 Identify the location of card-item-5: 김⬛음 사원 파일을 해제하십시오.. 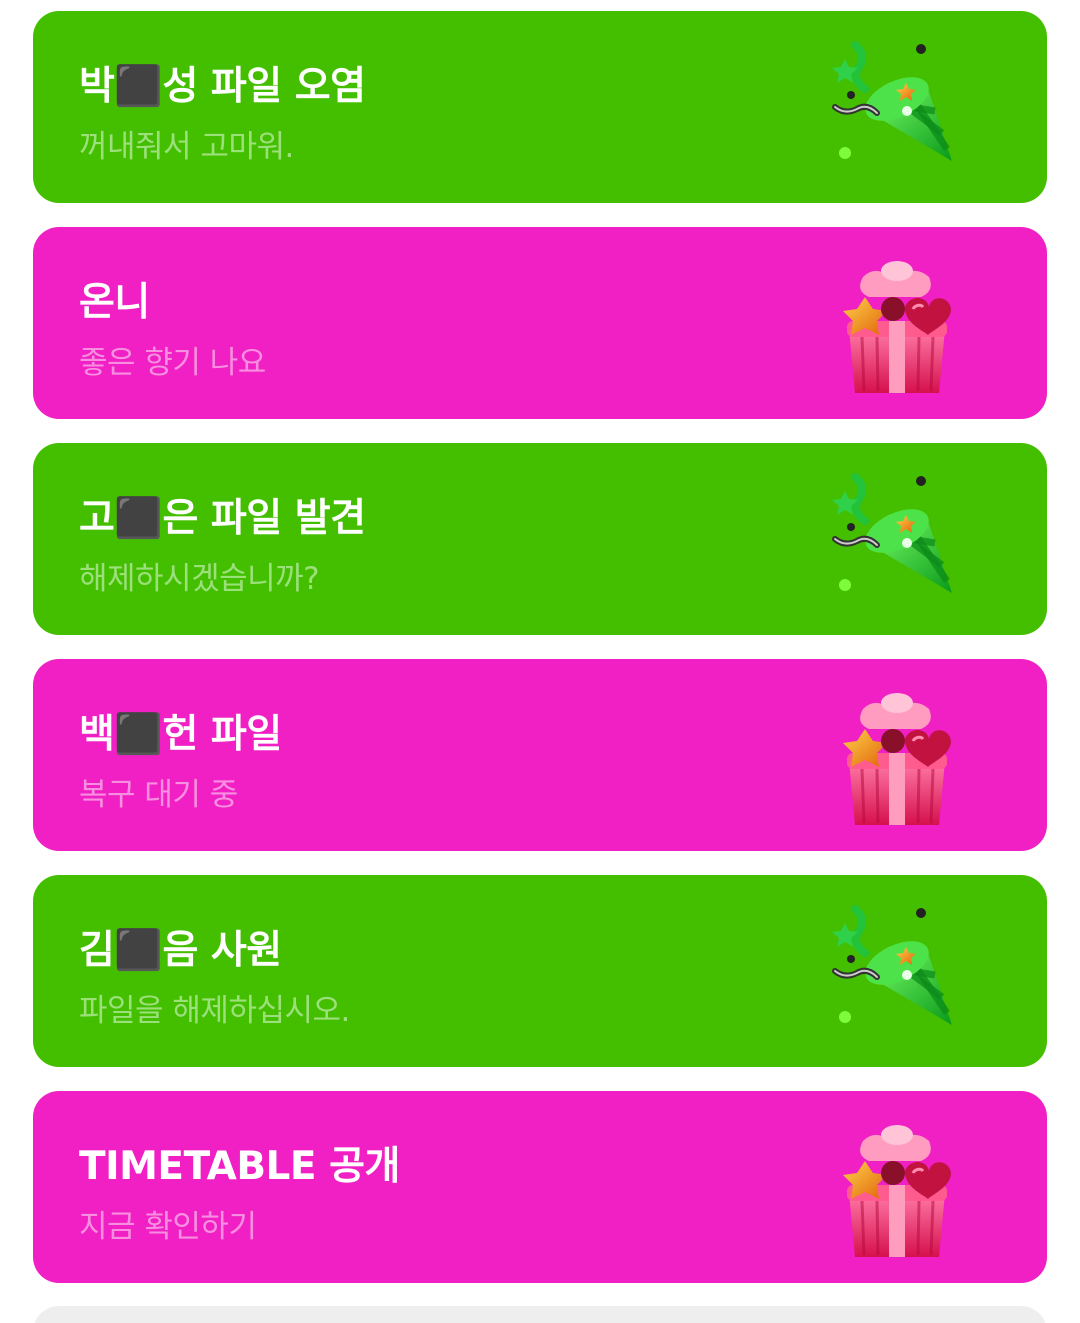
(540, 971).